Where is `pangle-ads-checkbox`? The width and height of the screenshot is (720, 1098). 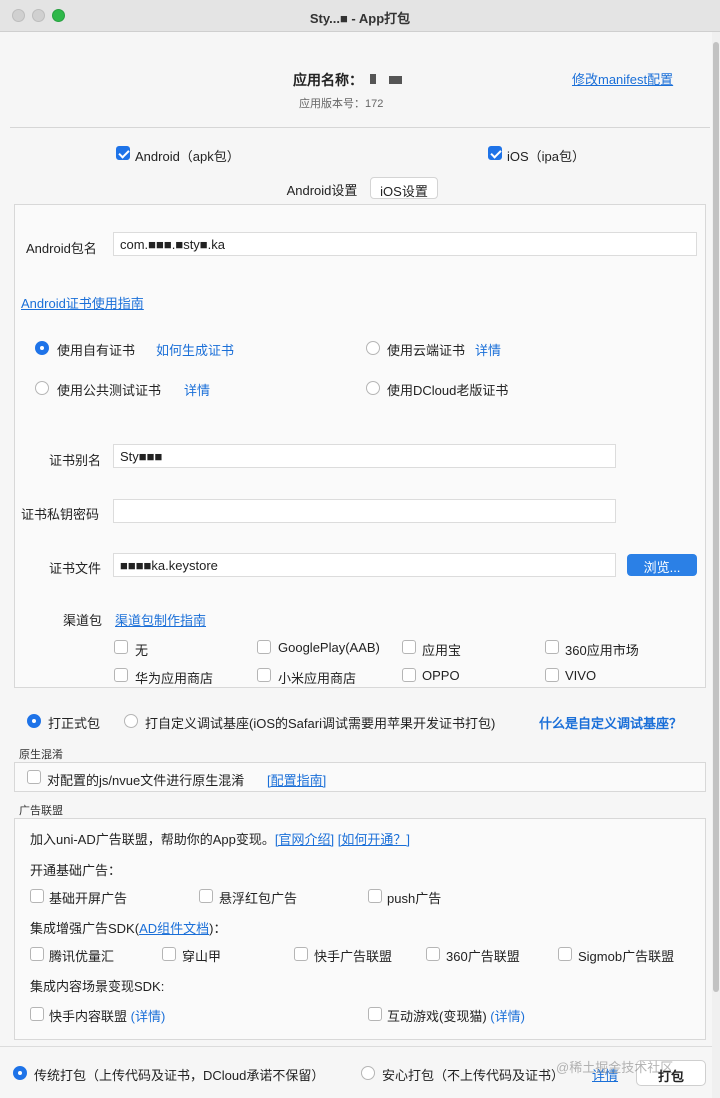 pangle-ads-checkbox is located at coordinates (169, 954).